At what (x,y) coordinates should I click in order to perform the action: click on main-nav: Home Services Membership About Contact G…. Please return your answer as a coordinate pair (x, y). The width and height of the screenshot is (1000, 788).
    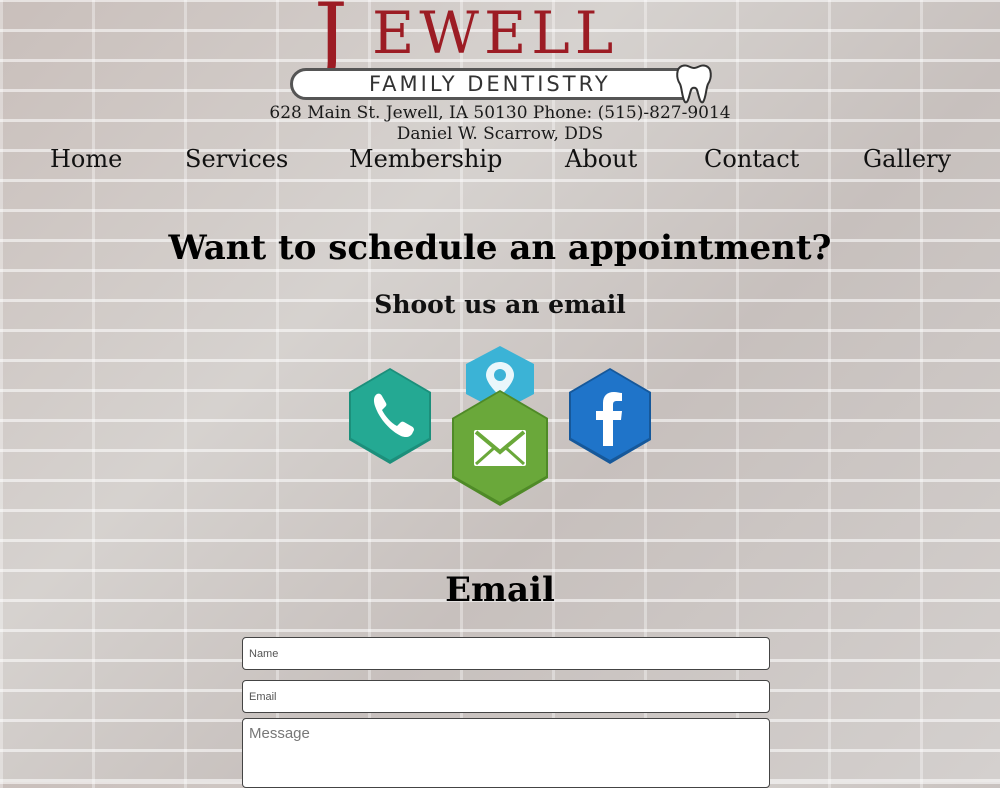
    Looking at the image, I should click on (500, 160).